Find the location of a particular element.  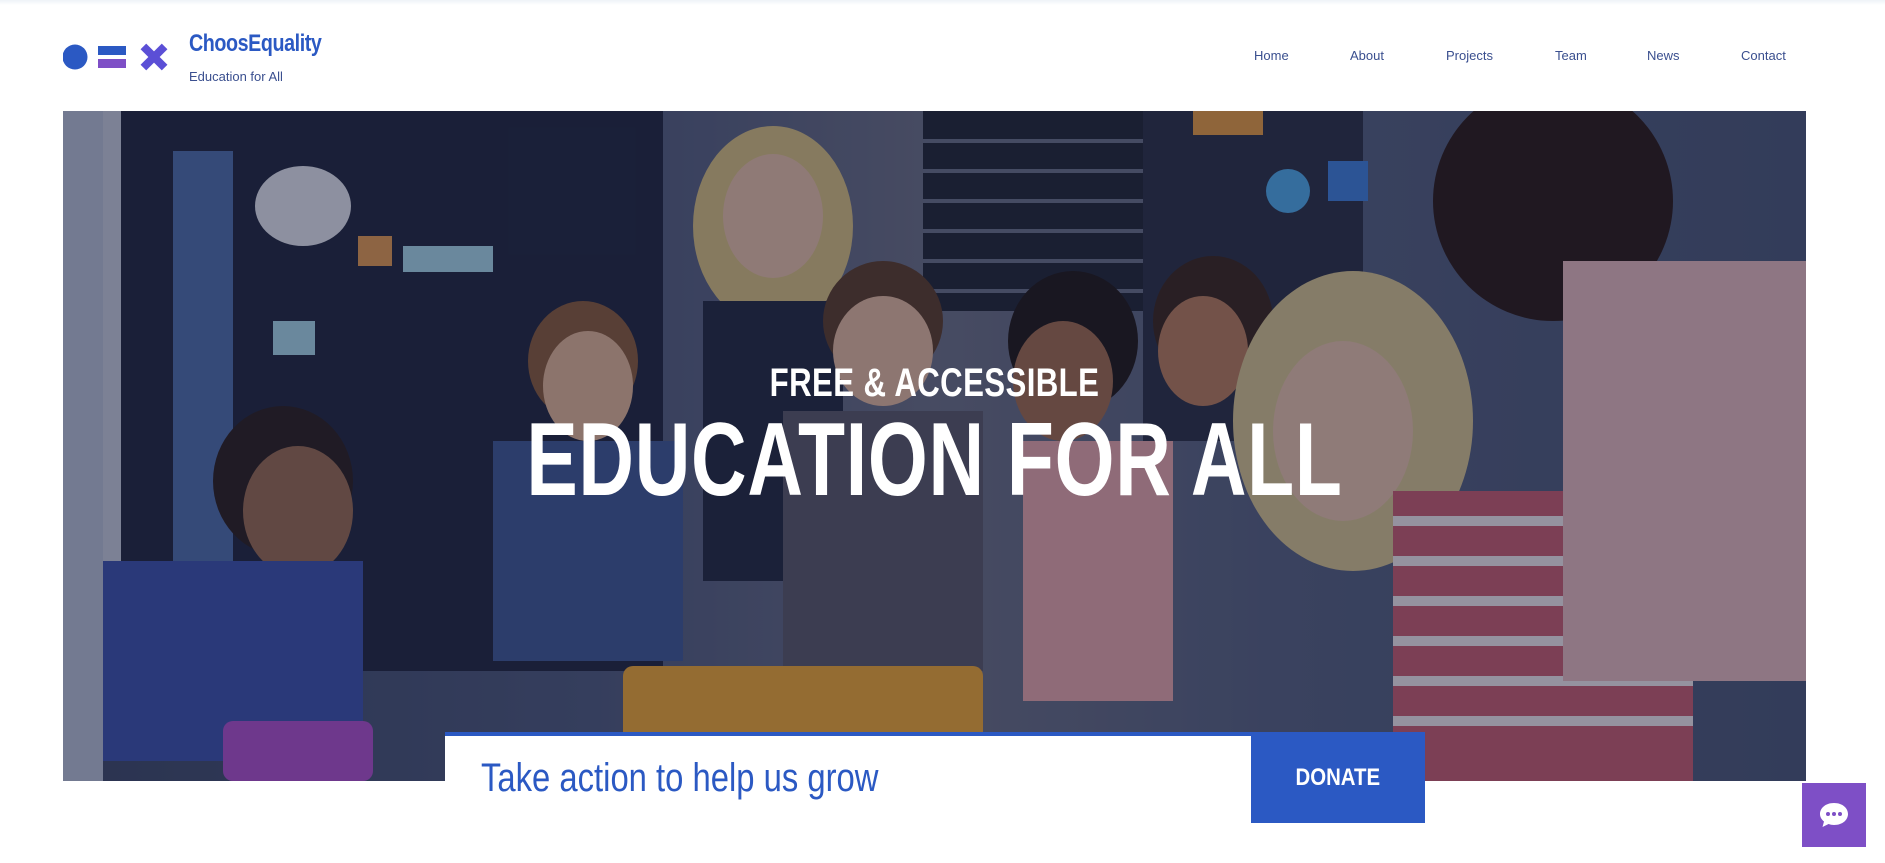

nav-item-about: About is located at coordinates (1367, 55).